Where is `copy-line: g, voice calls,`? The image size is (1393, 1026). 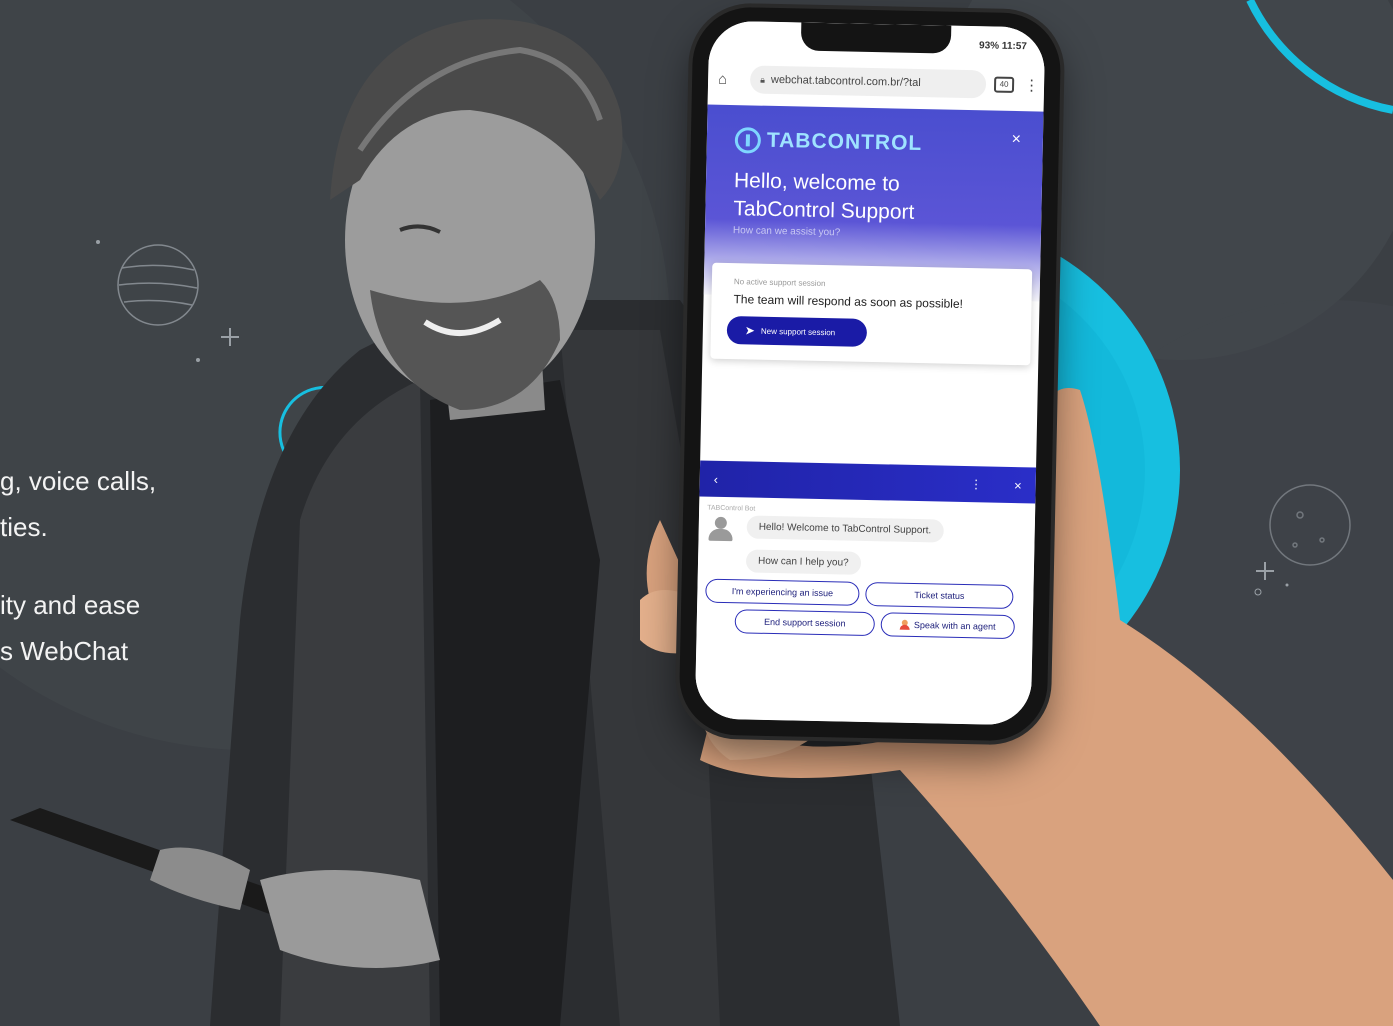 copy-line: g, voice calls, is located at coordinates (78, 481).